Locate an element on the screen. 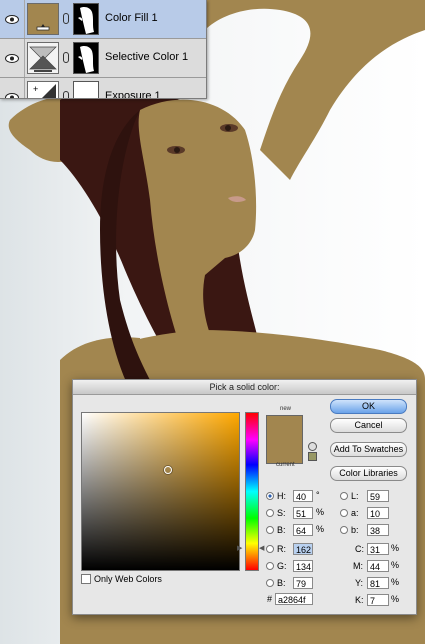  cyan-label: C: is located at coordinates (359, 549).